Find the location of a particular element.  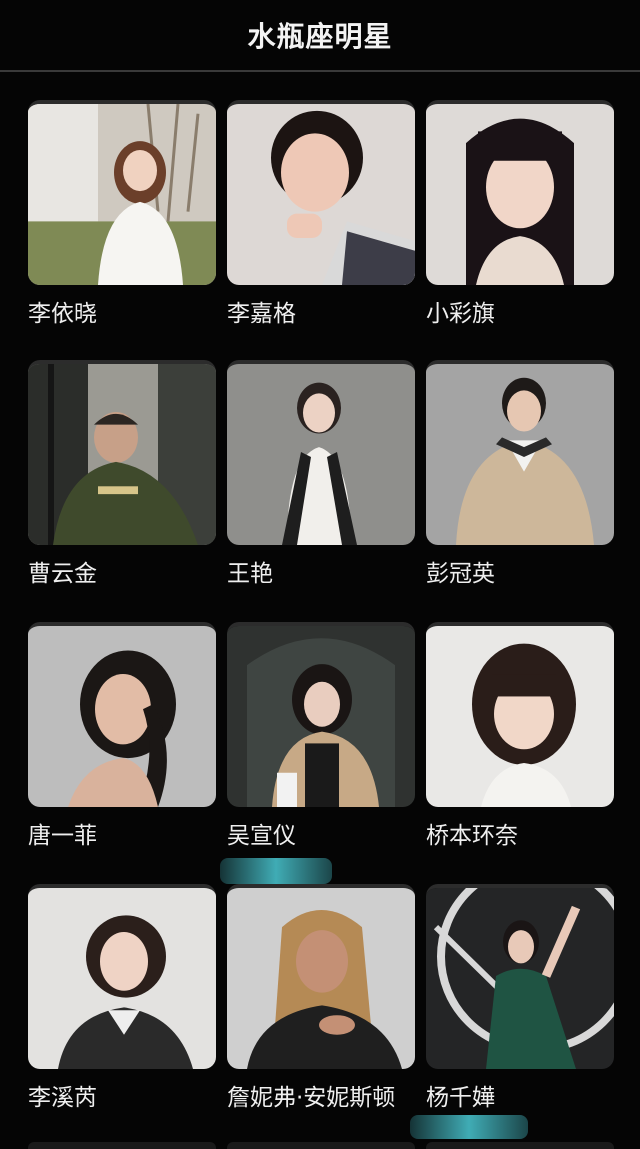

celebrity-card: 桥本环奈 is located at coordinates (520, 742).